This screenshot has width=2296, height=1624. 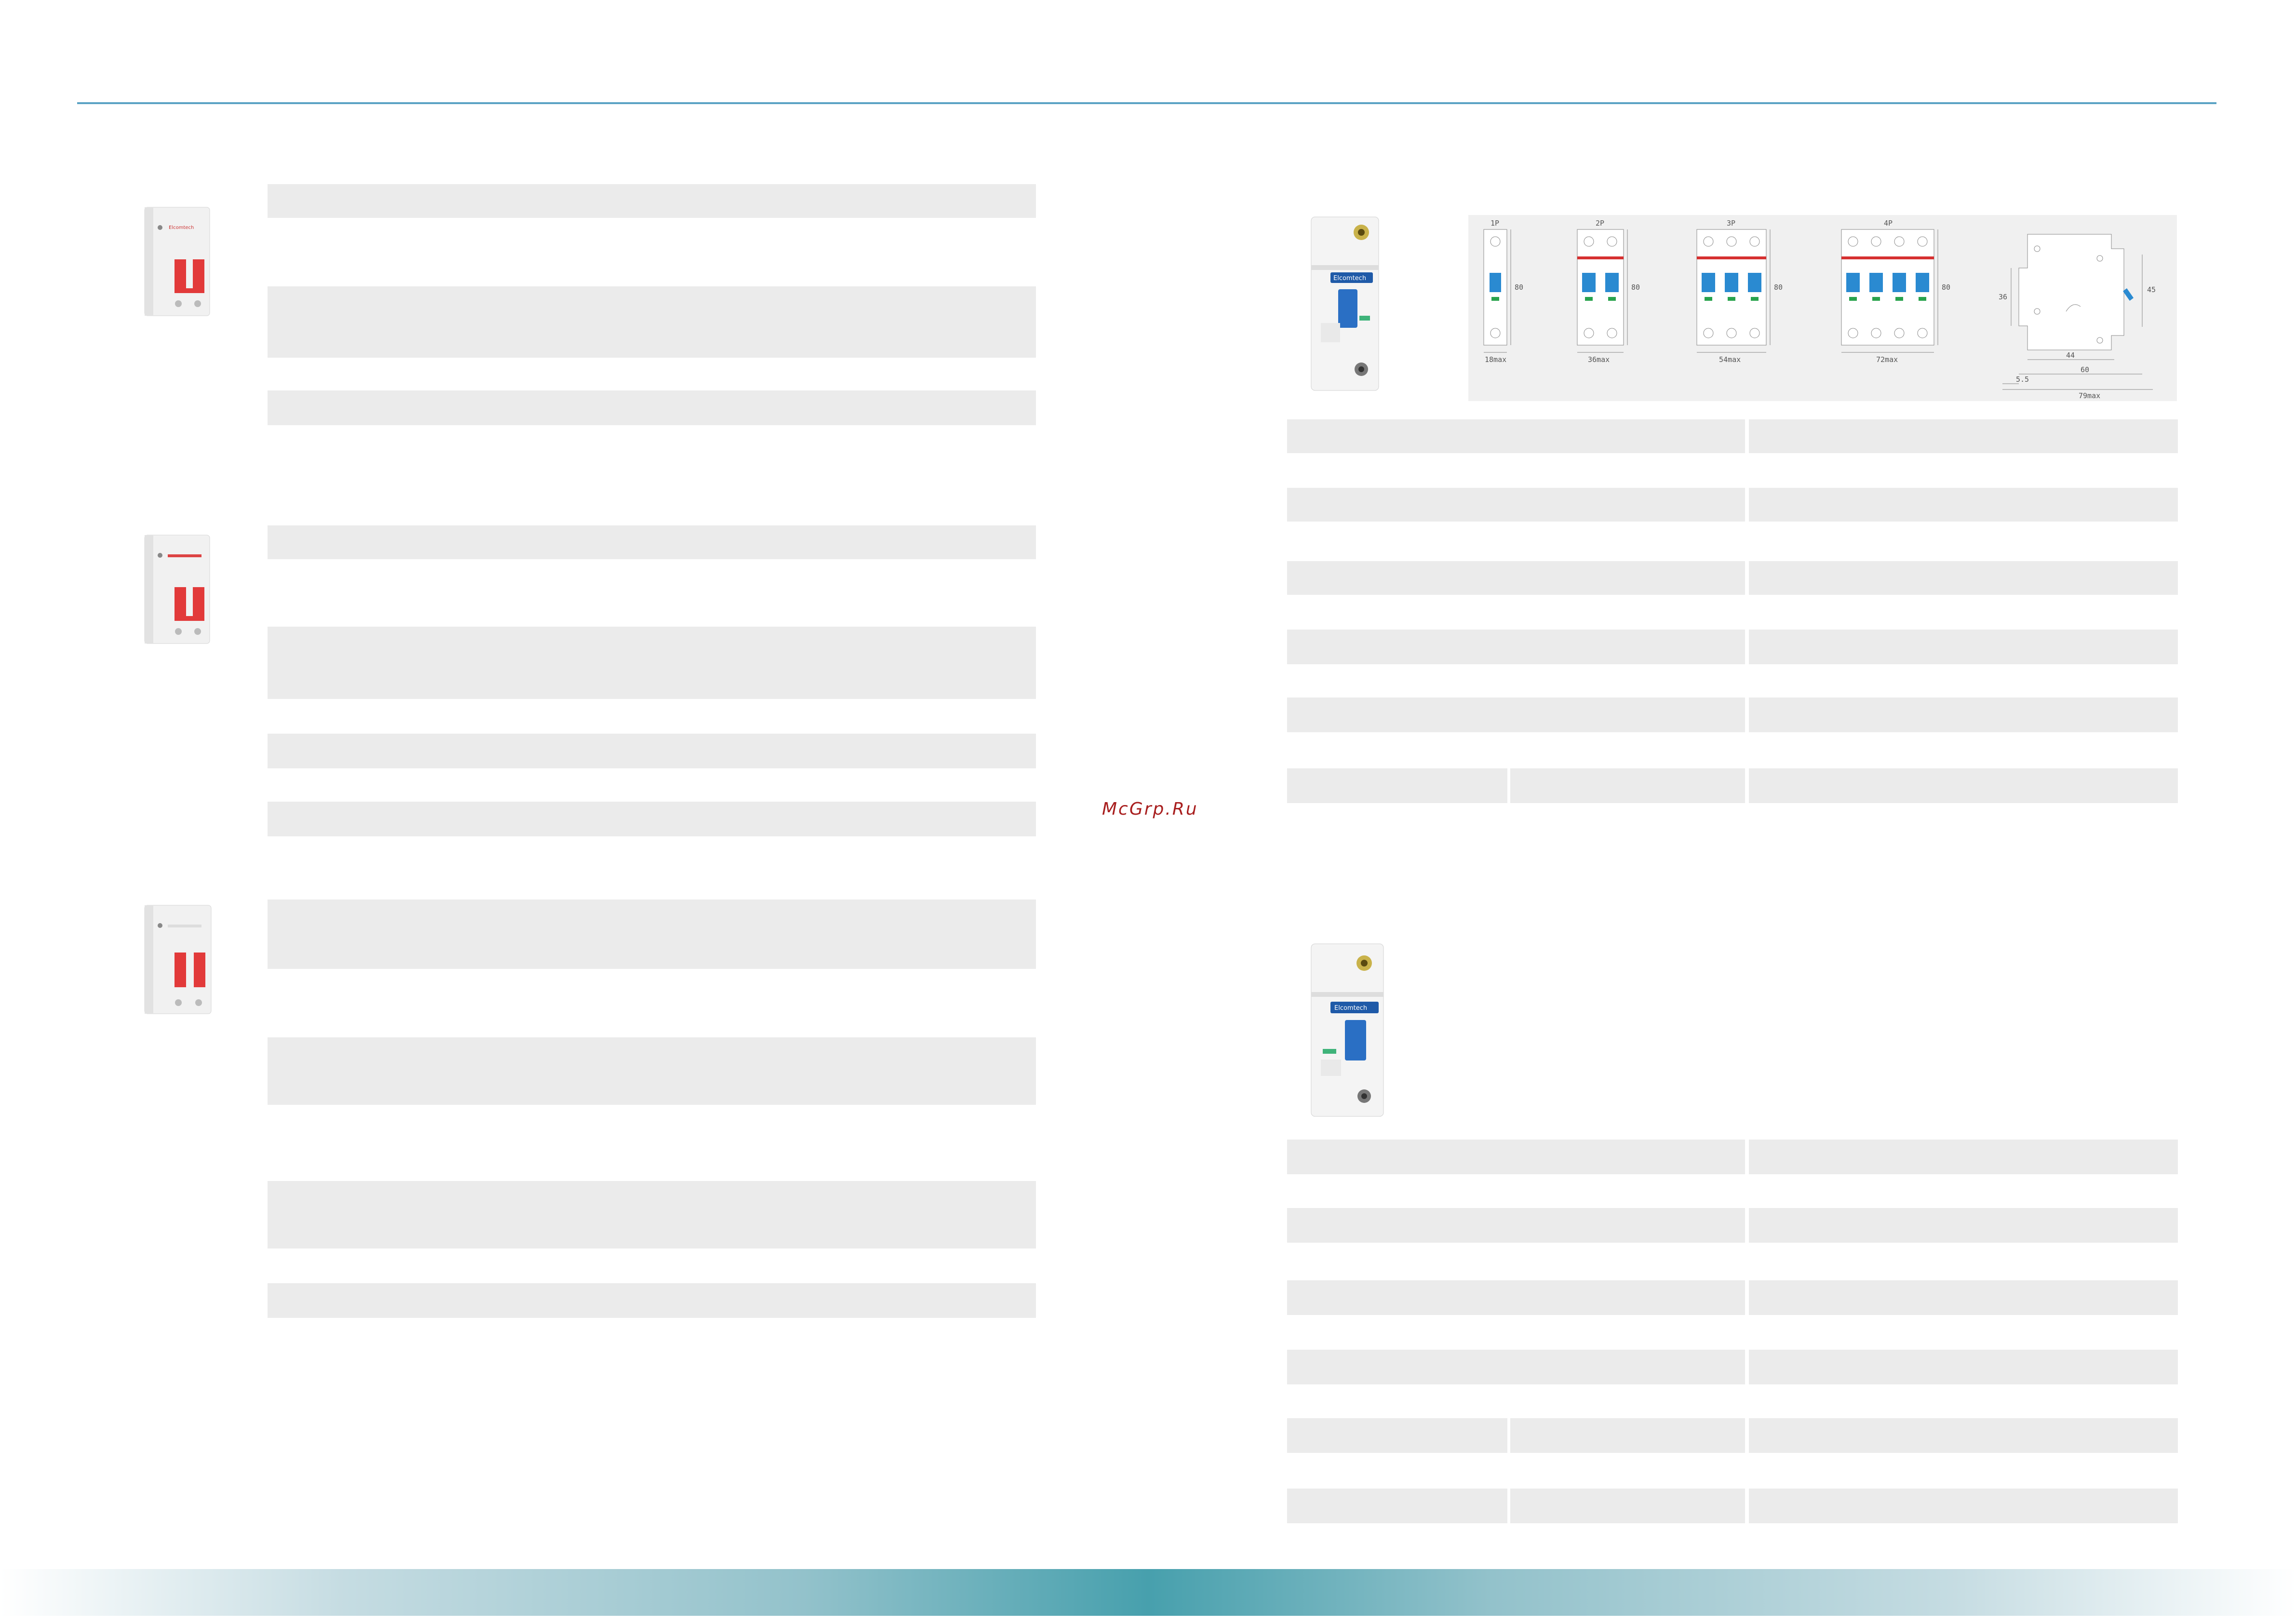 What do you see at coordinates (1519, 287) in the screenshot?
I see `height-label-1p: 80` at bounding box center [1519, 287].